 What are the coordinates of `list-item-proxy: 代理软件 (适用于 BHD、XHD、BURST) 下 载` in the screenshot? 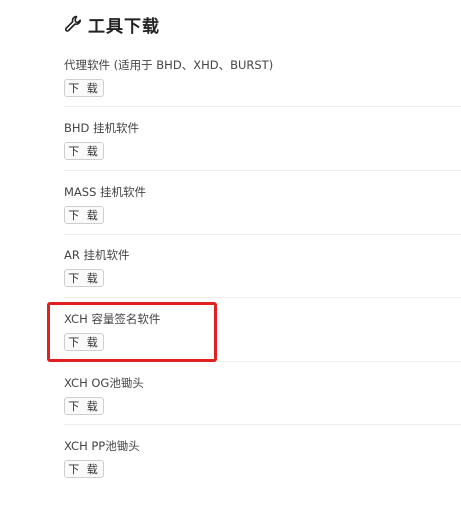 It's located at (262, 89).